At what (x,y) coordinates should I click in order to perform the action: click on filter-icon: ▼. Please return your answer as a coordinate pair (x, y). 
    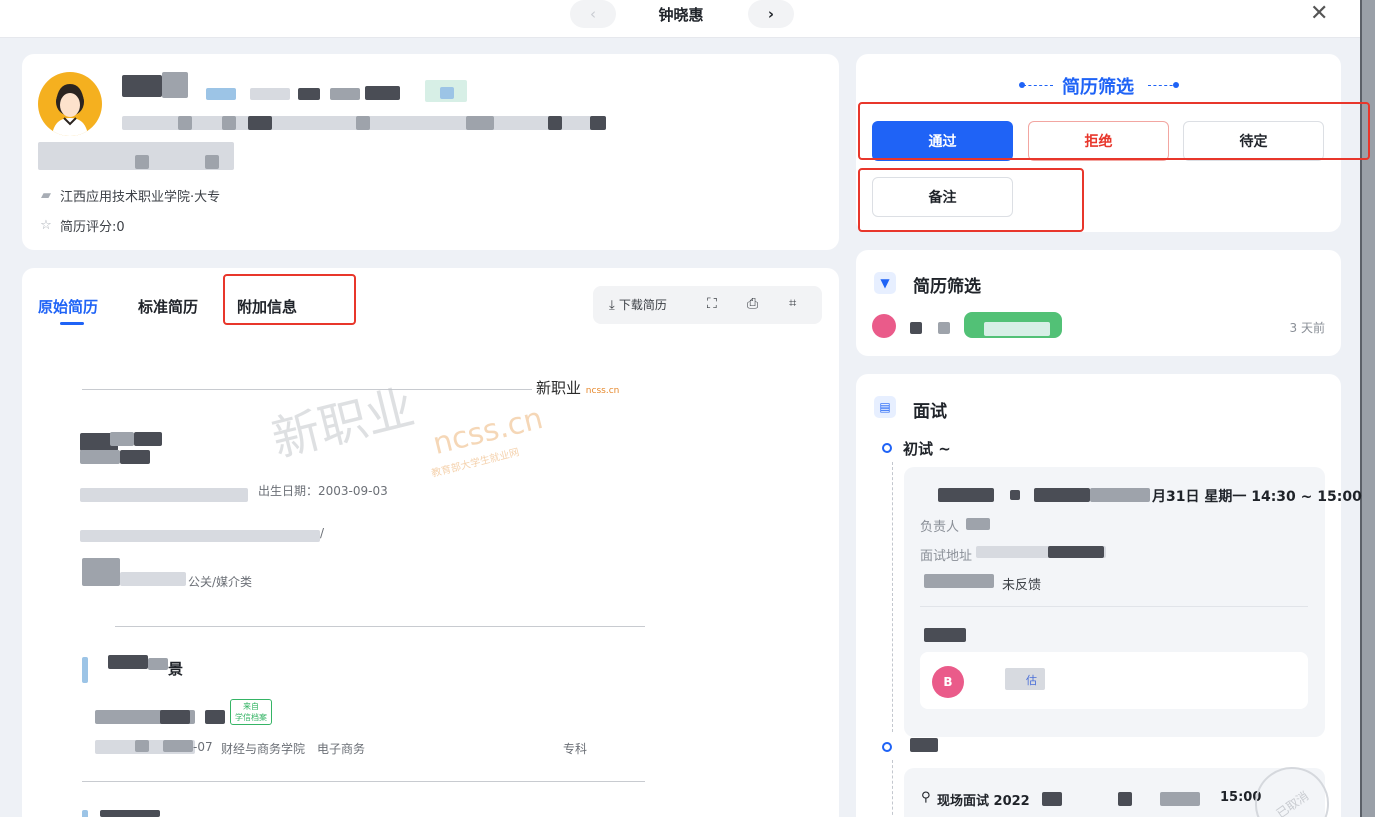
    Looking at the image, I should click on (885, 283).